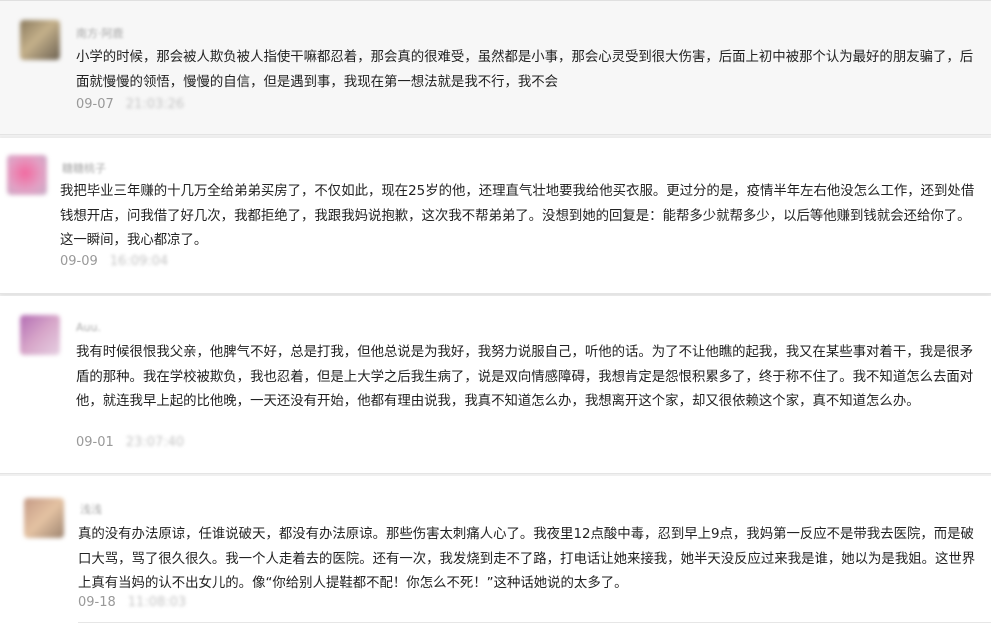  I want to click on comment-meta: 09-01 23:07:40, so click(130, 442).